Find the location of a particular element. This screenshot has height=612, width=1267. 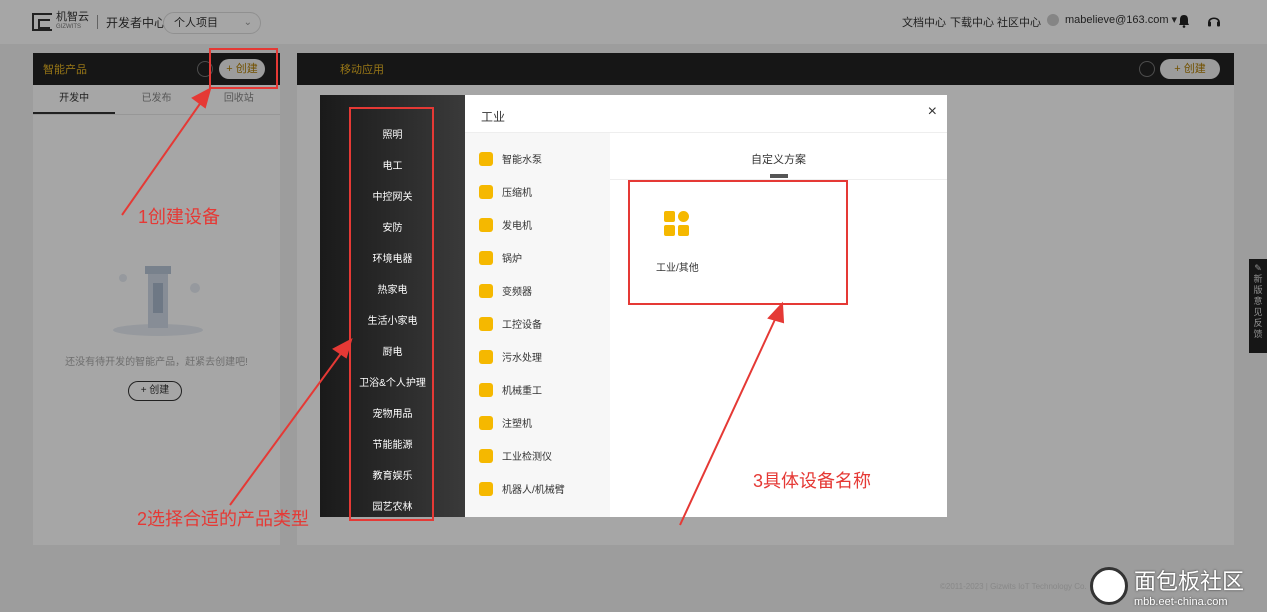

annotation-step2: 2选择合适的产品类型 is located at coordinates (223, 519).